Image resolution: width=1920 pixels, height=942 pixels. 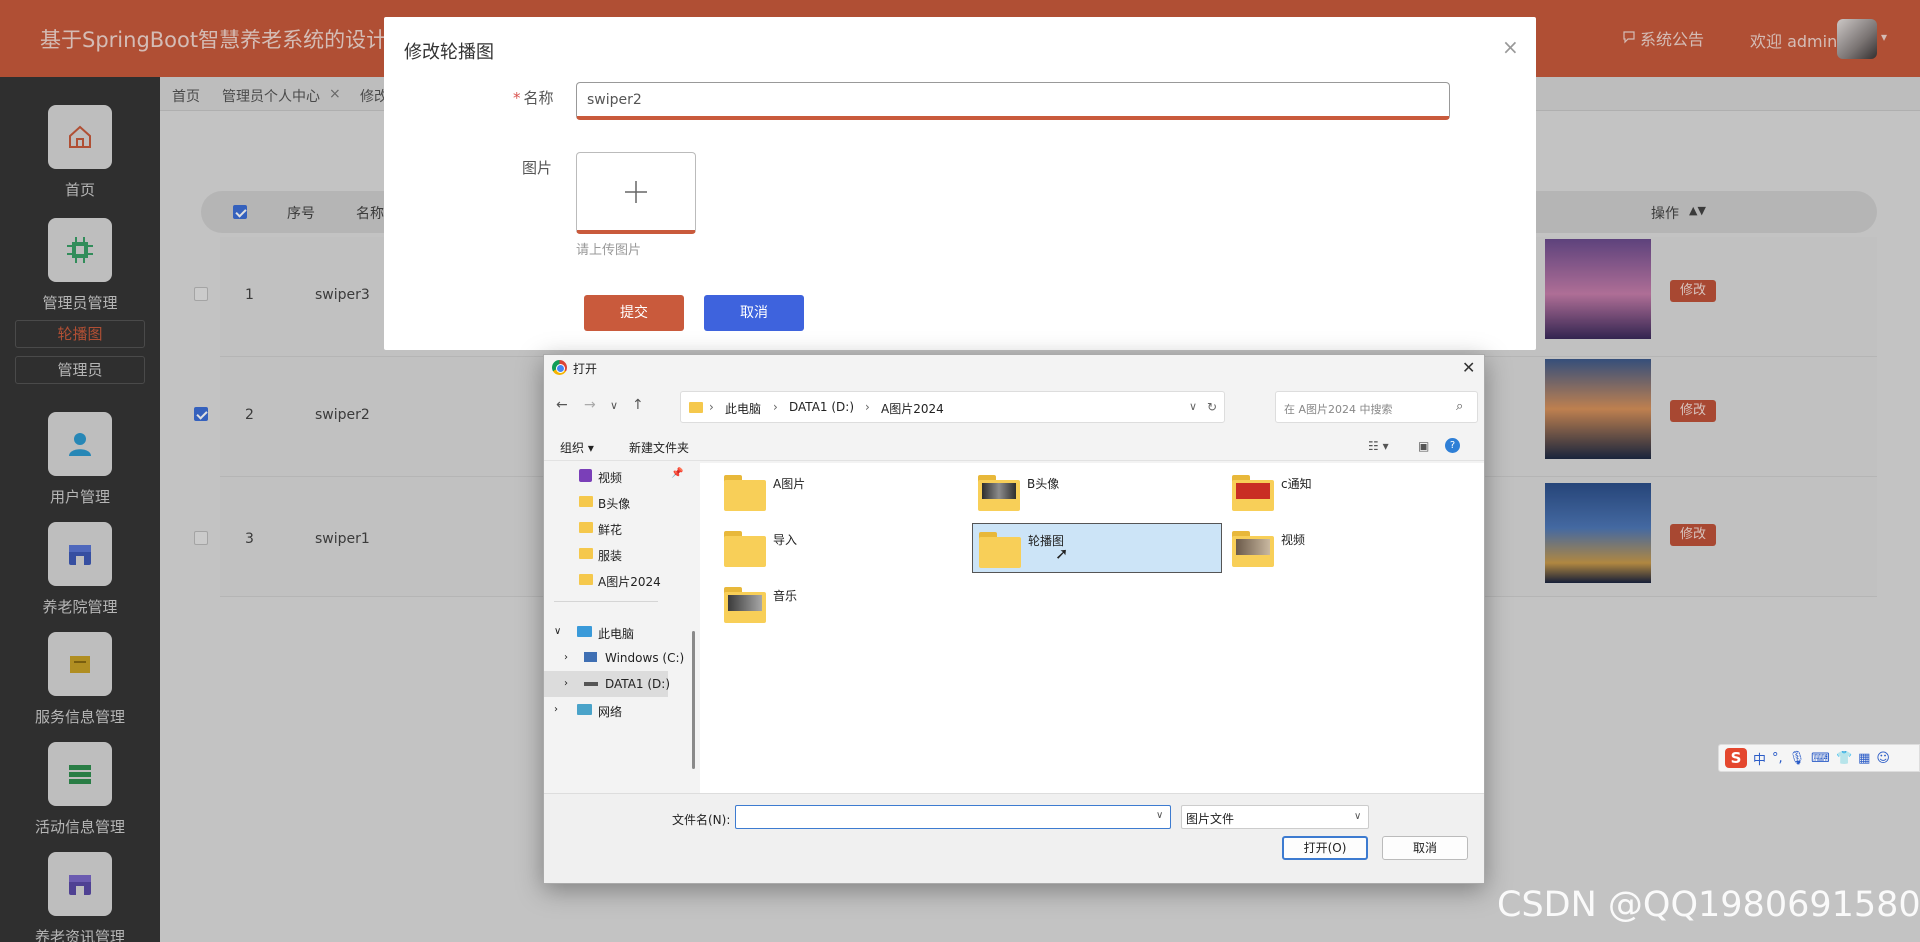 I want to click on folder-tile: c通知, so click(x=1351, y=492).